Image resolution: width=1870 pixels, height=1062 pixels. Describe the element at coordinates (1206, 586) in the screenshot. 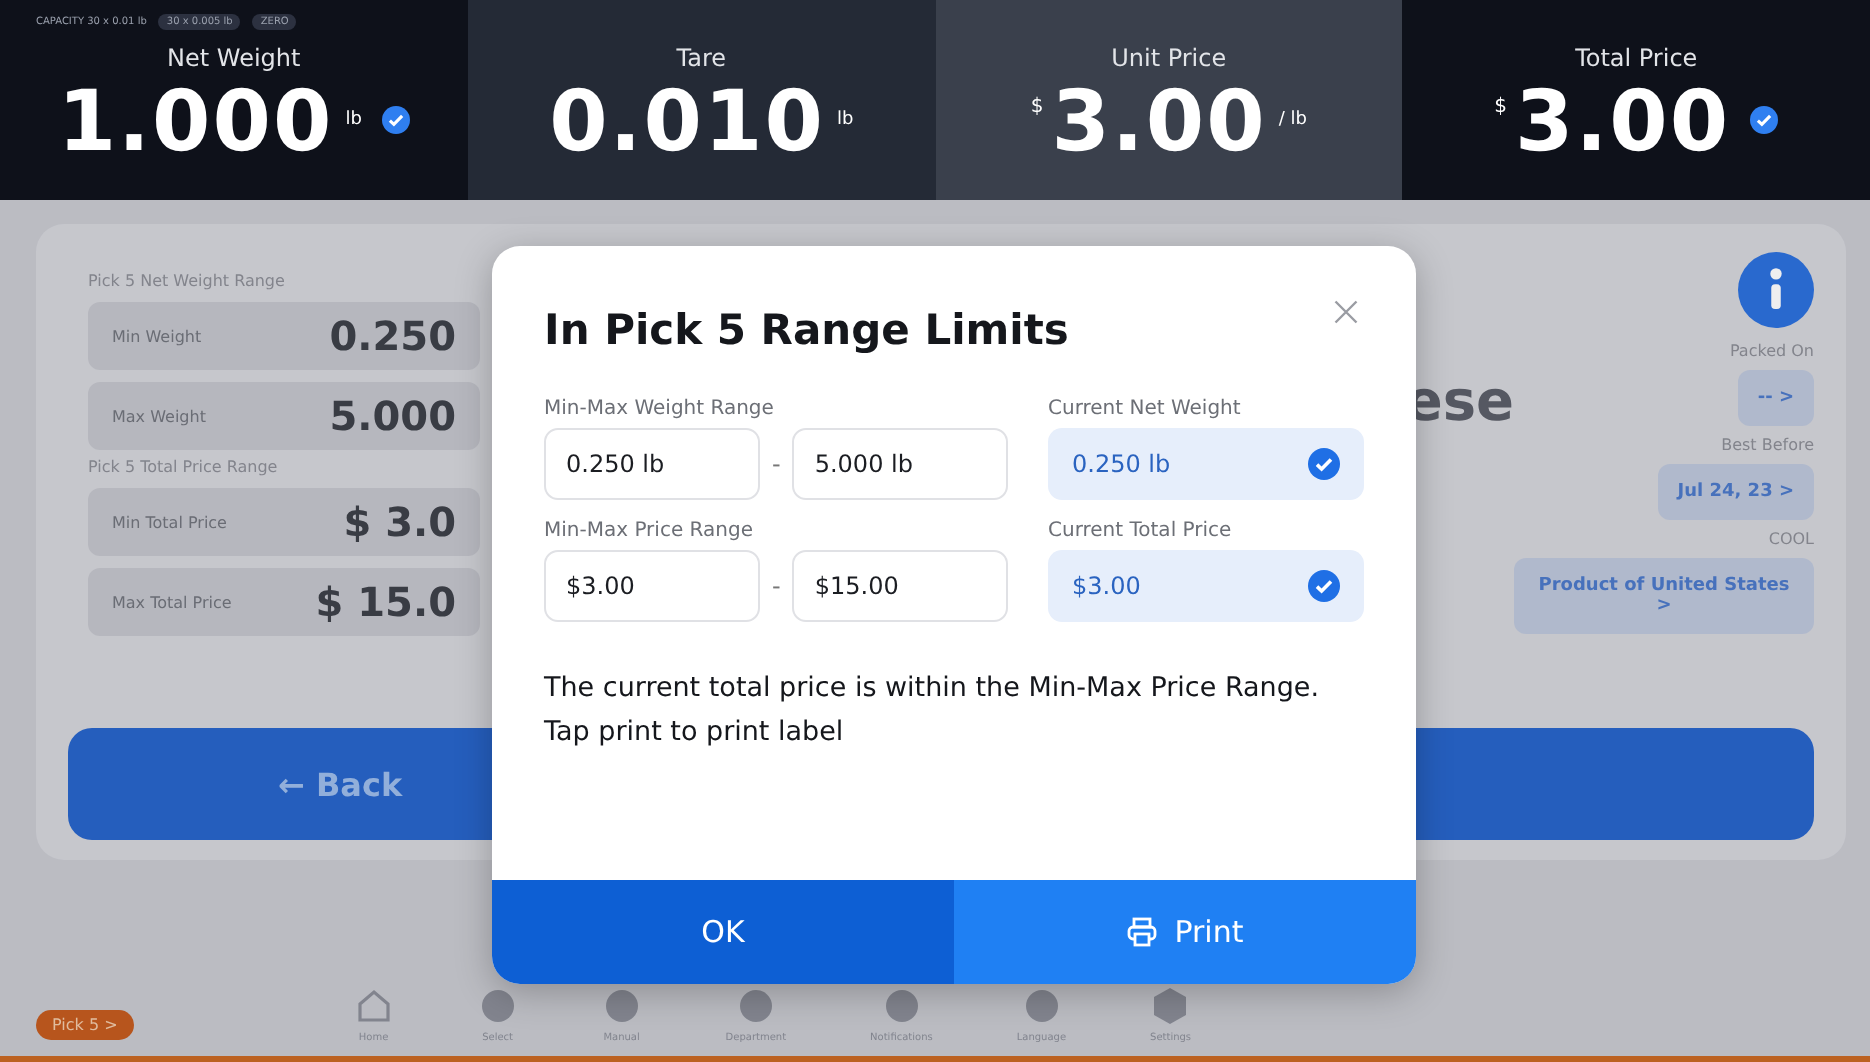

I see `current-value-box: $3.00` at that location.